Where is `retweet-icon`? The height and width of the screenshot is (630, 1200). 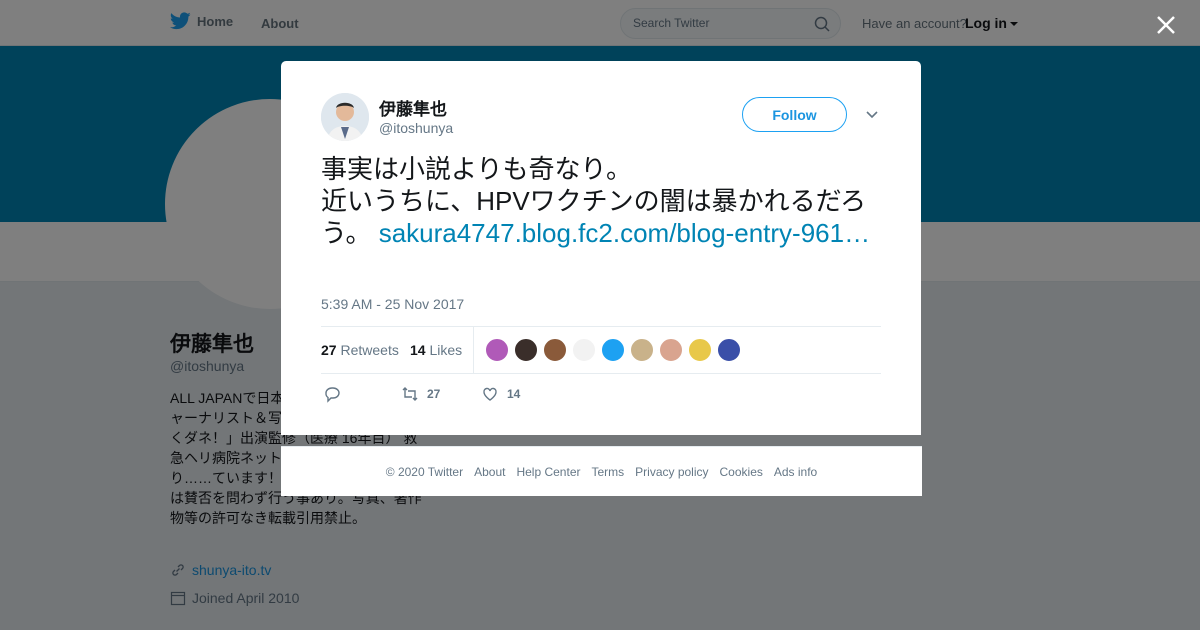
retweet-icon is located at coordinates (410, 394).